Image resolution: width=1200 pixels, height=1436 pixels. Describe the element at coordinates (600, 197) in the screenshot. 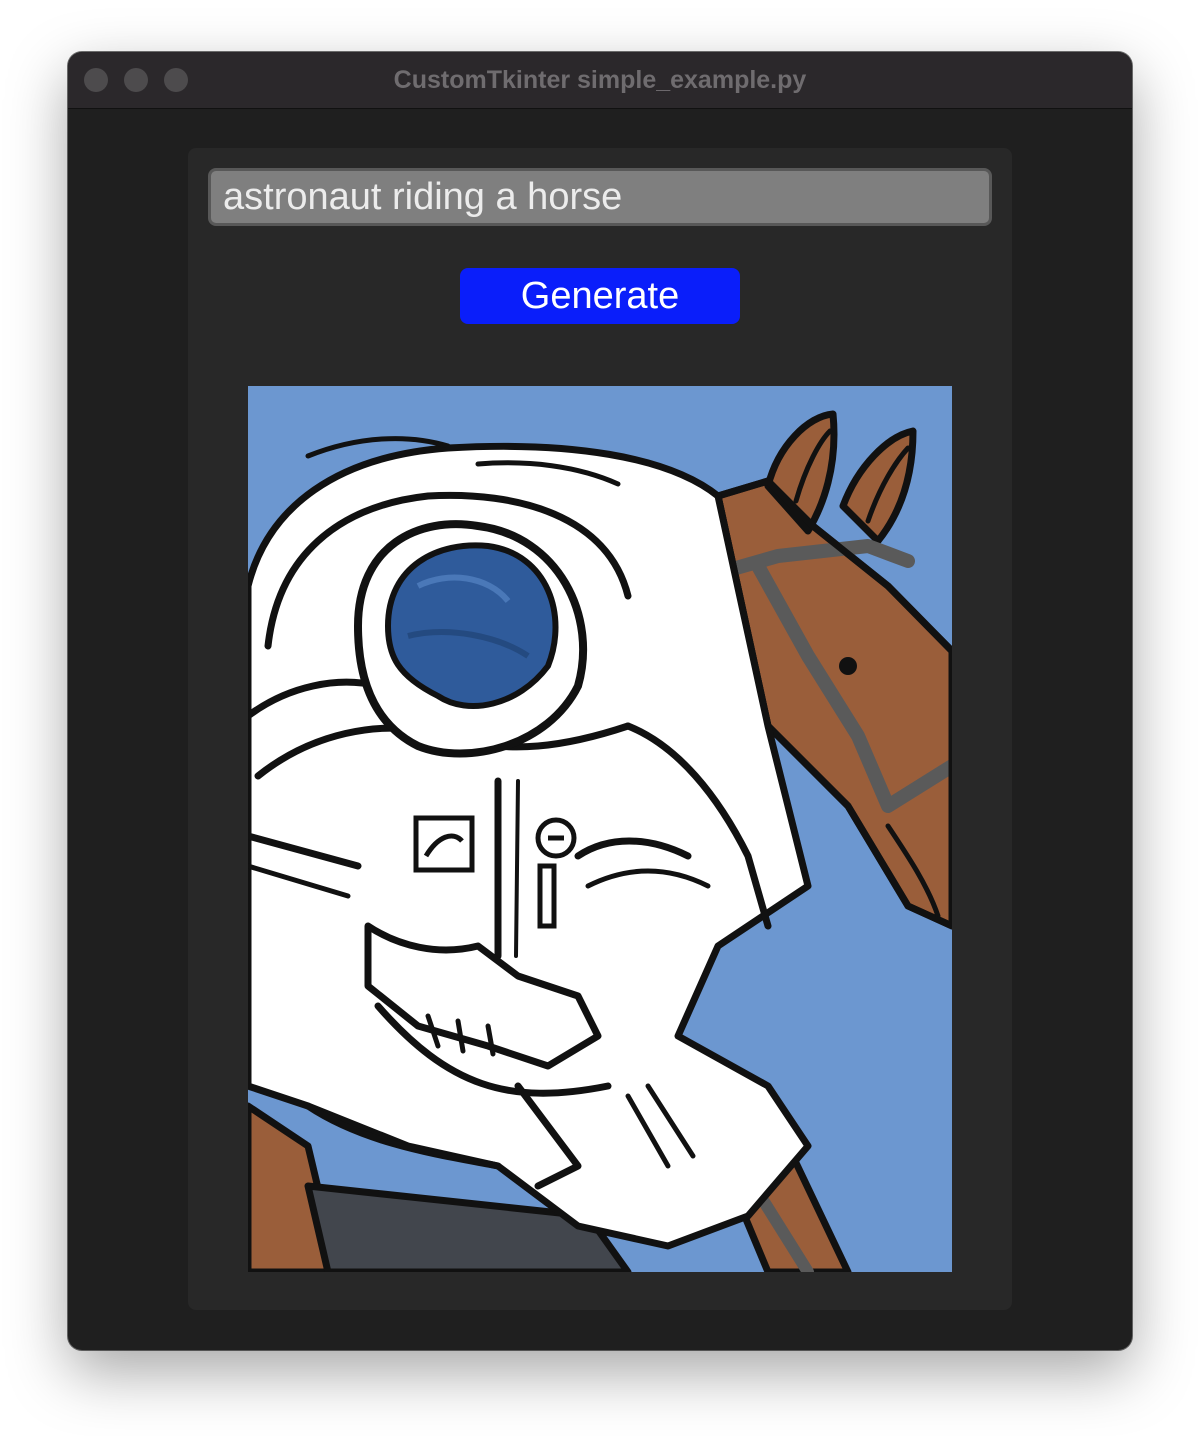

I see `prompt-input` at that location.